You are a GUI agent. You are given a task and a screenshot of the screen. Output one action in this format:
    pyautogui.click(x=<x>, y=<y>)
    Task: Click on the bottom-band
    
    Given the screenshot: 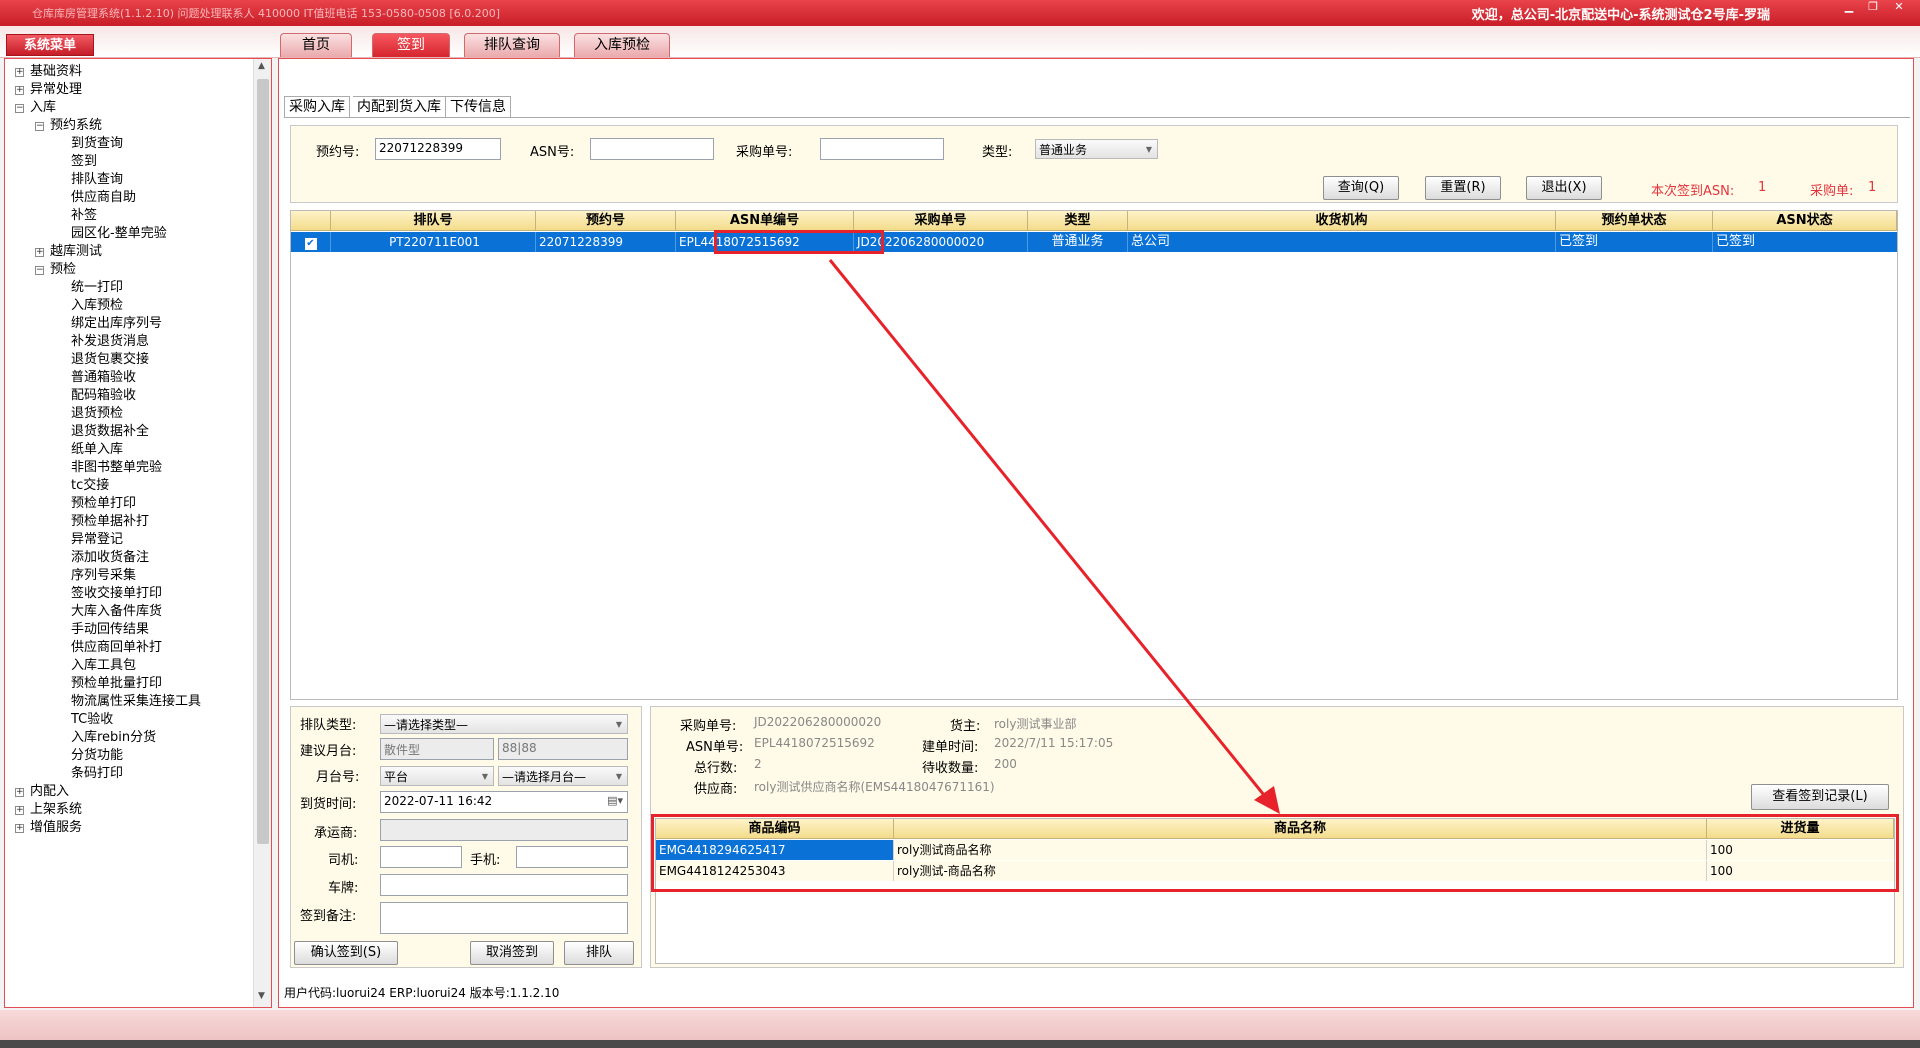 What is the action you would take?
    pyautogui.click(x=960, y=1025)
    